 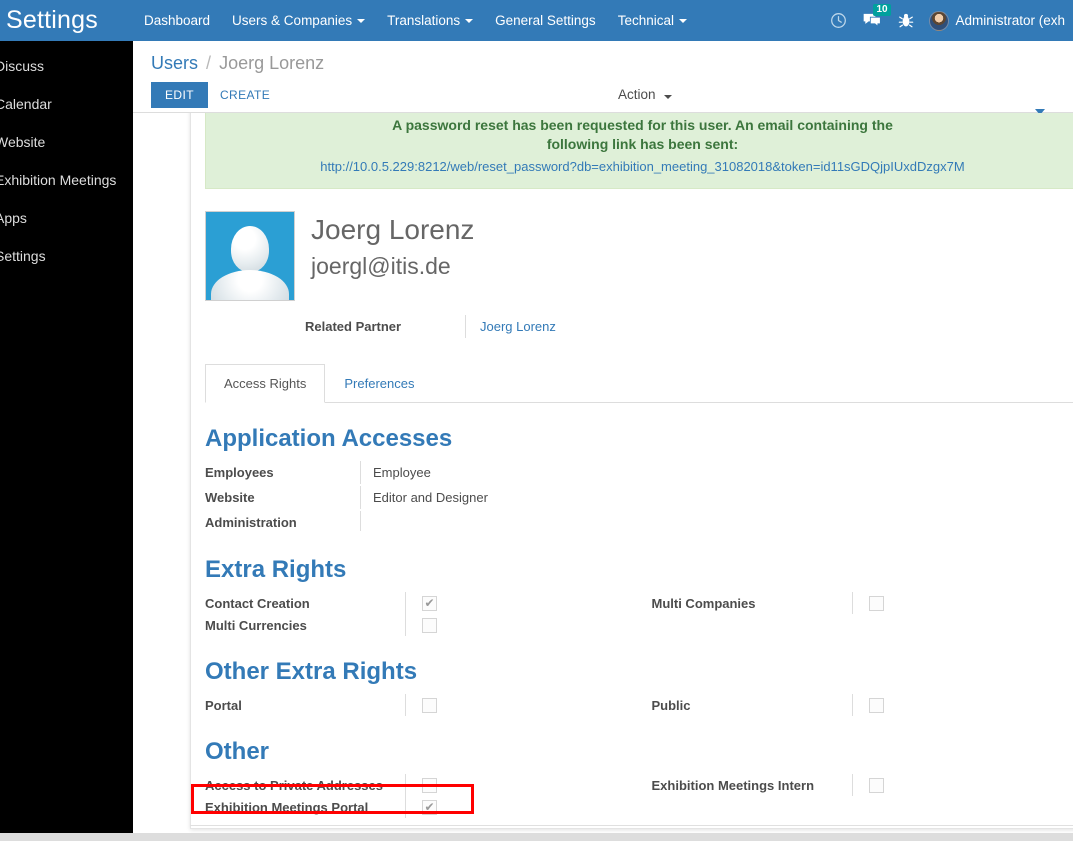 What do you see at coordinates (379, 383) in the screenshot?
I see `tab-preferences: Preferences` at bounding box center [379, 383].